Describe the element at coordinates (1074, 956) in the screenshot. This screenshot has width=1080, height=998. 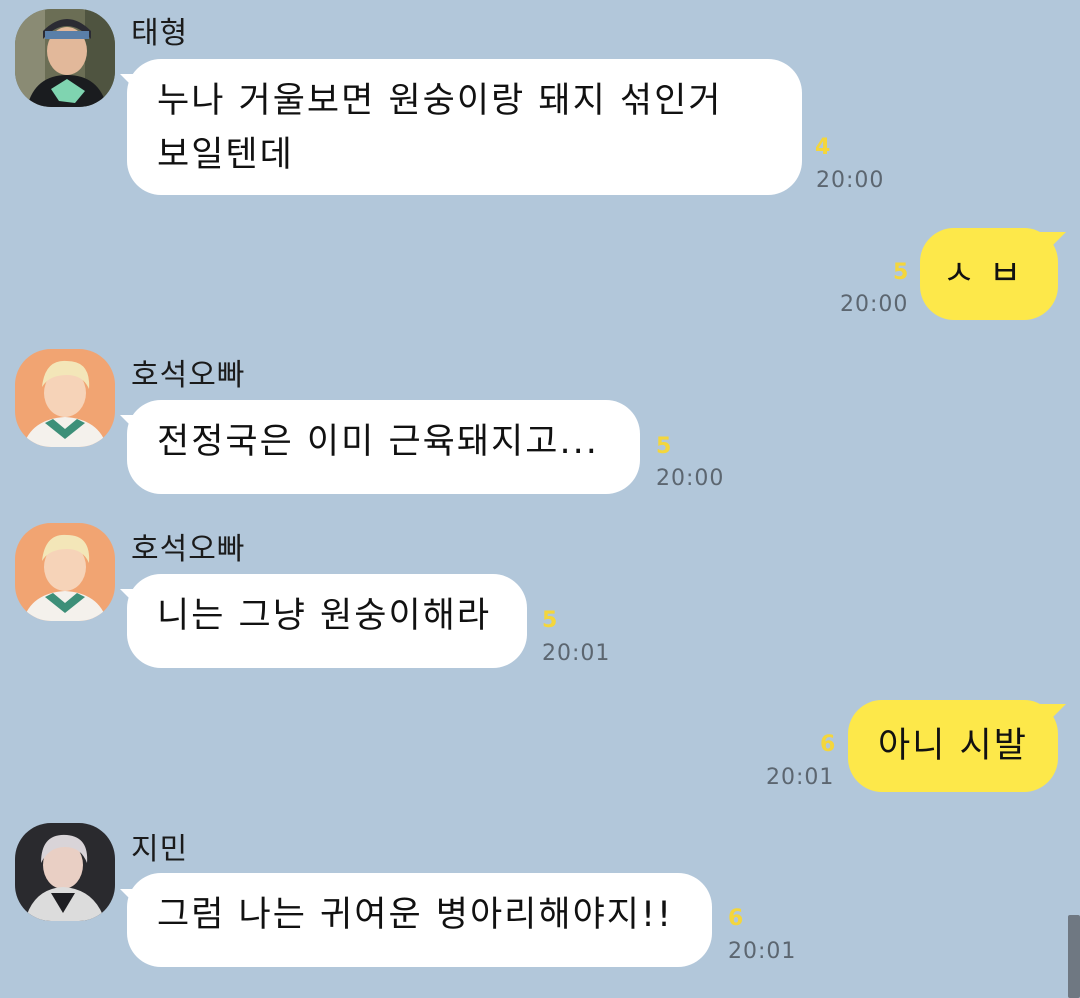
I see `scrollbar-thumb` at that location.